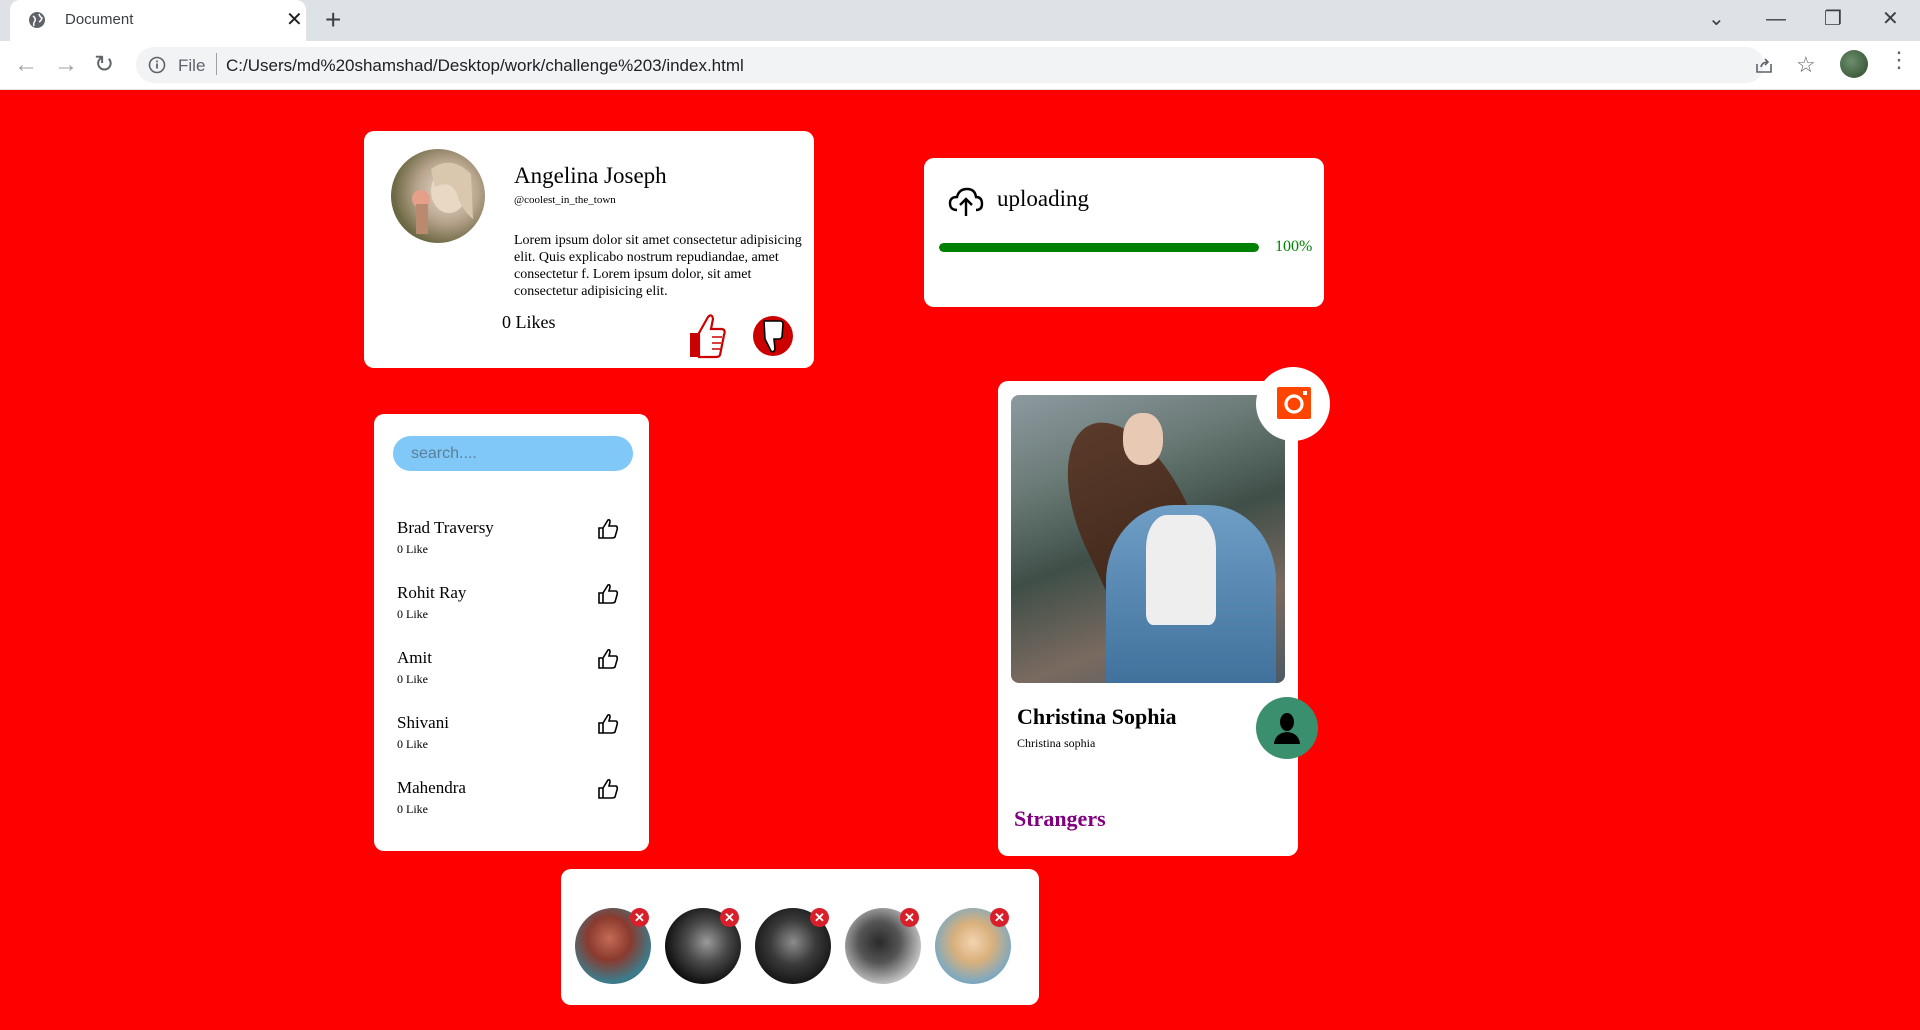 This screenshot has width=1920, height=1030. What do you see at coordinates (512, 543) in the screenshot?
I see `list-item: Brad Traversy 0 Like` at bounding box center [512, 543].